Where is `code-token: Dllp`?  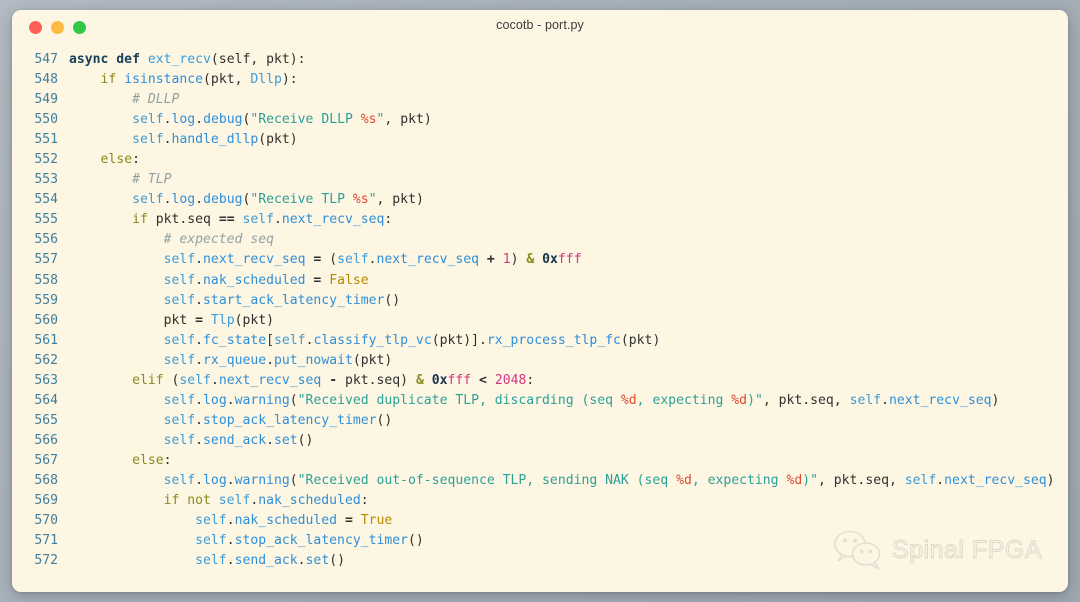
code-token: Dllp is located at coordinates (266, 80).